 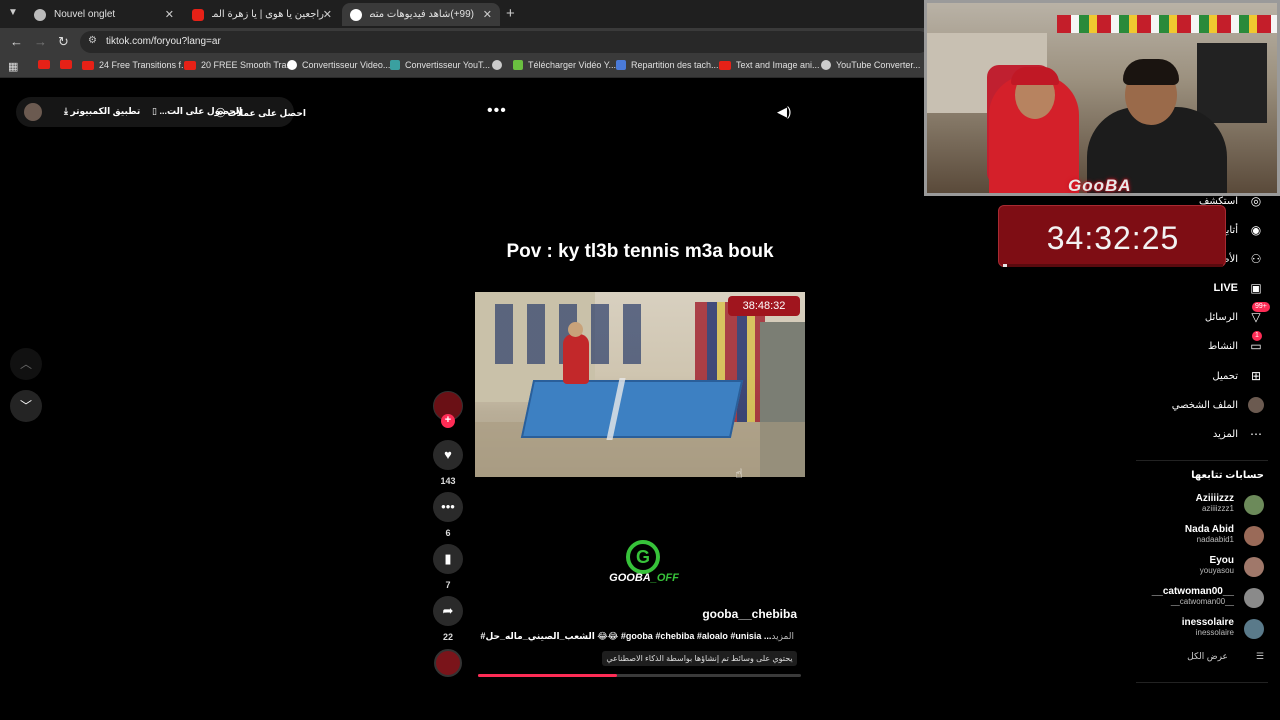 What do you see at coordinates (640, 384) in the screenshot?
I see `video-player` at bounding box center [640, 384].